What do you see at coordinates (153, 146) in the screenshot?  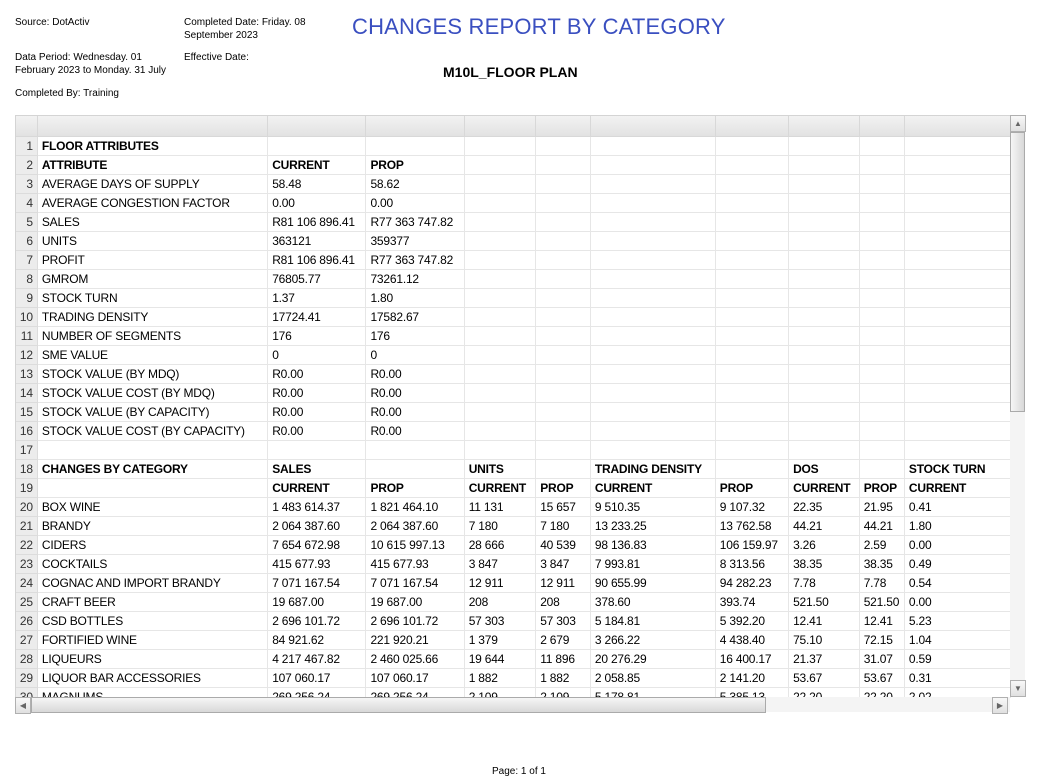 I see `cell: FLOOR ATTRIBUTES` at bounding box center [153, 146].